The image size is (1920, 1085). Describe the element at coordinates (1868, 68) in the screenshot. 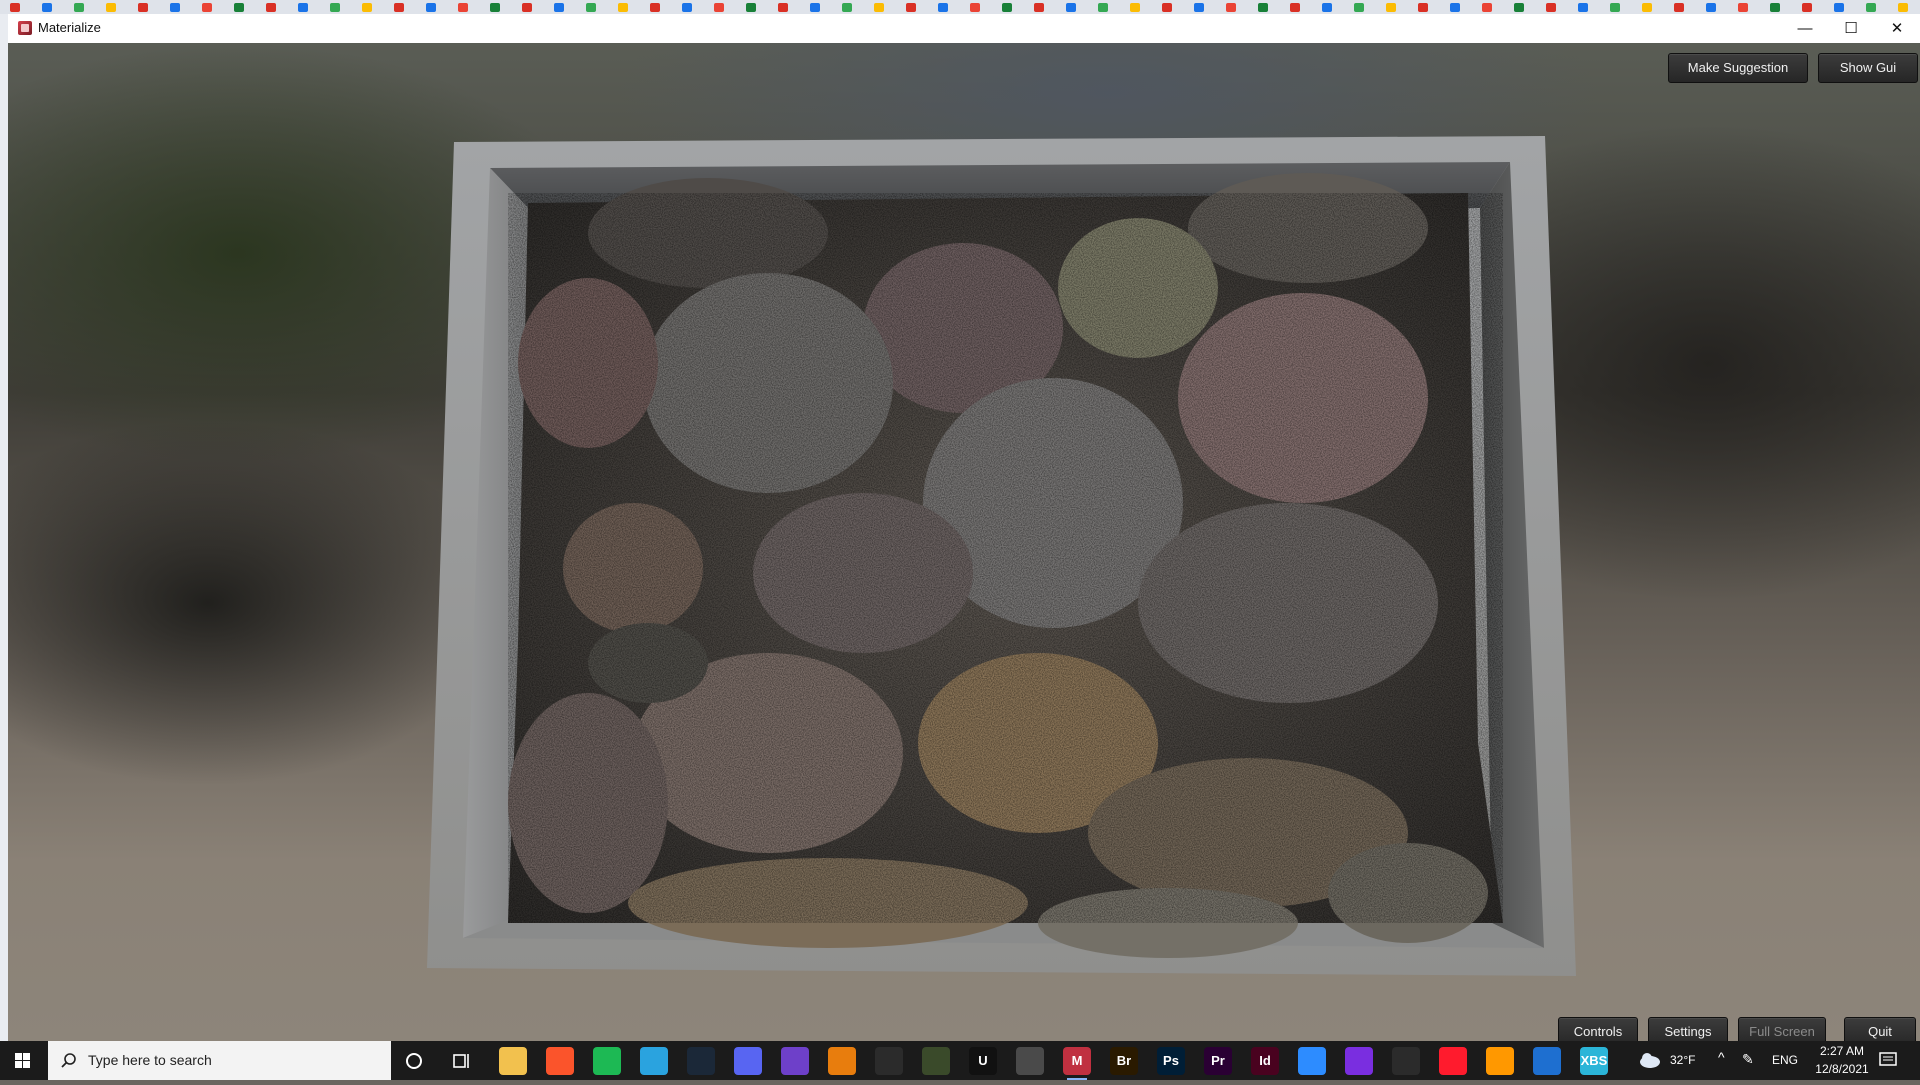

I see `show-gui-button: Show Gui` at that location.